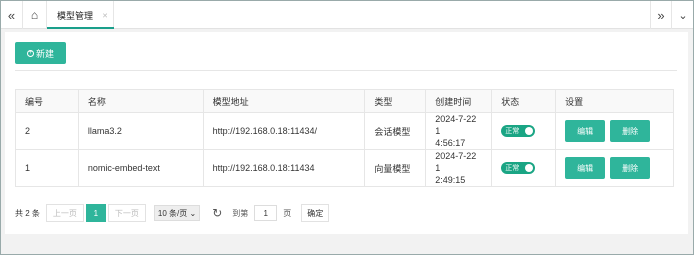 The image size is (694, 255). I want to click on plus-icon: +, so click(30, 53).